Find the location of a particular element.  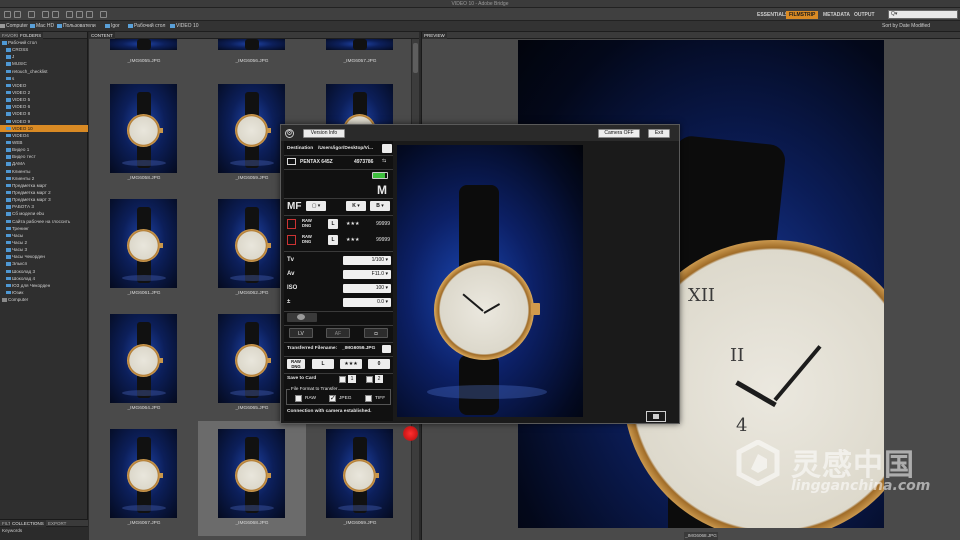

open-in-camera-raw-icon is located at coordinates (89, 14).